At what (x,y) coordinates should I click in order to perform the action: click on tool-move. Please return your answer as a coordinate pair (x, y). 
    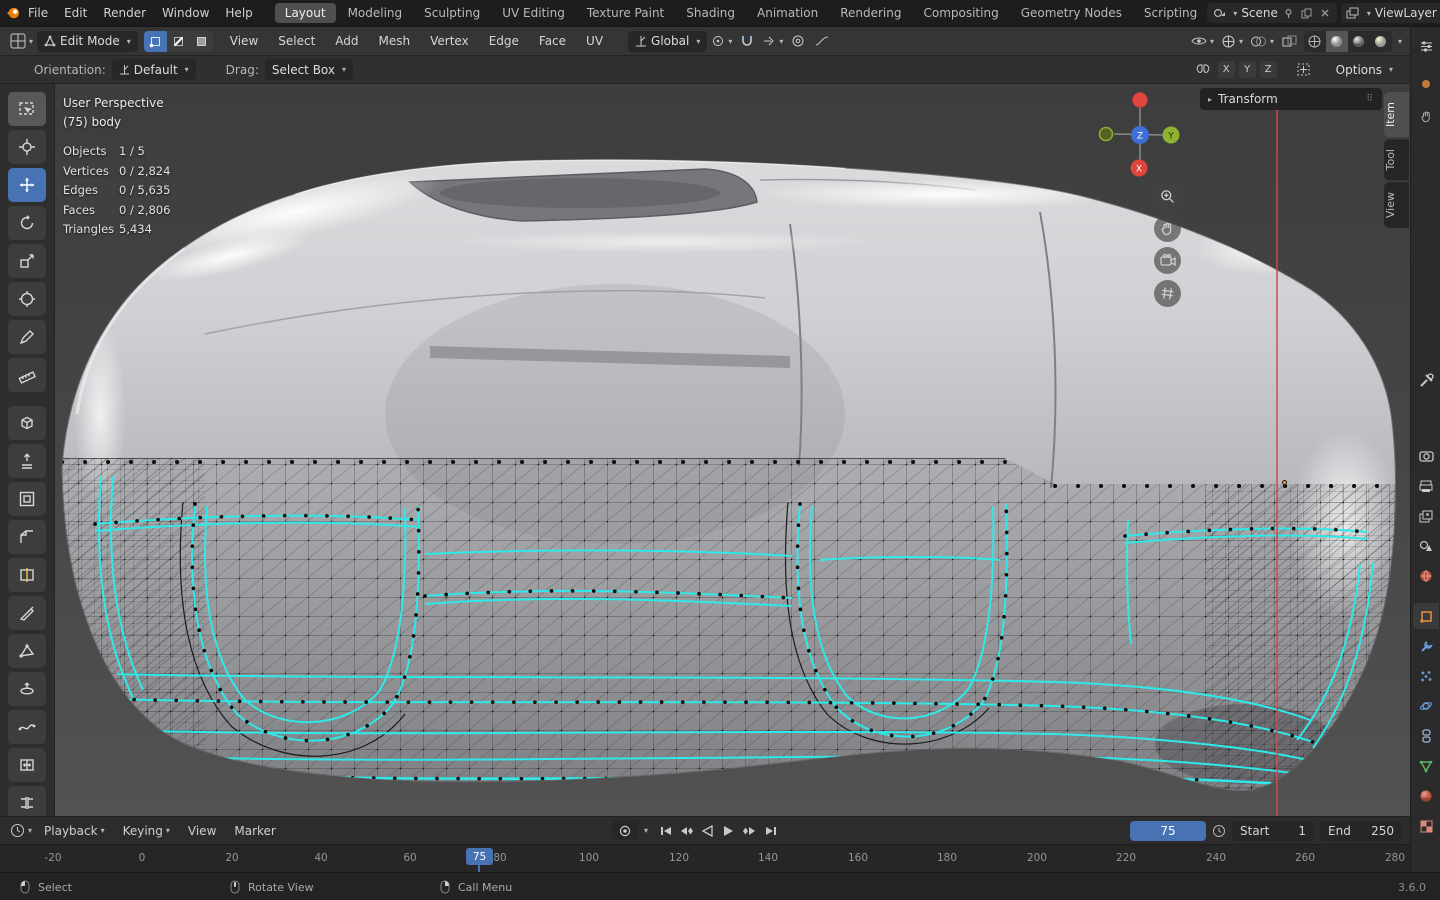
    Looking at the image, I should click on (27, 185).